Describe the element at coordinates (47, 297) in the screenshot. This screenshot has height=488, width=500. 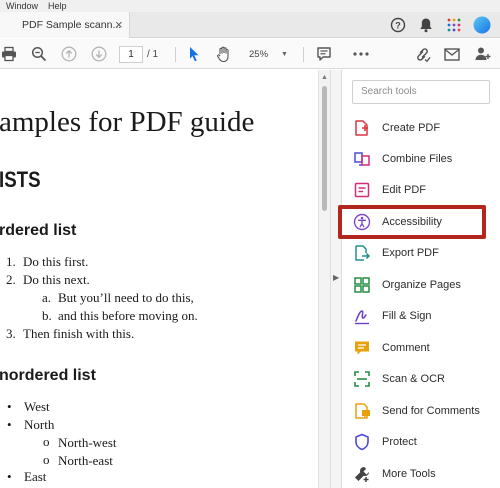
I see `list-marker: a.` at that location.